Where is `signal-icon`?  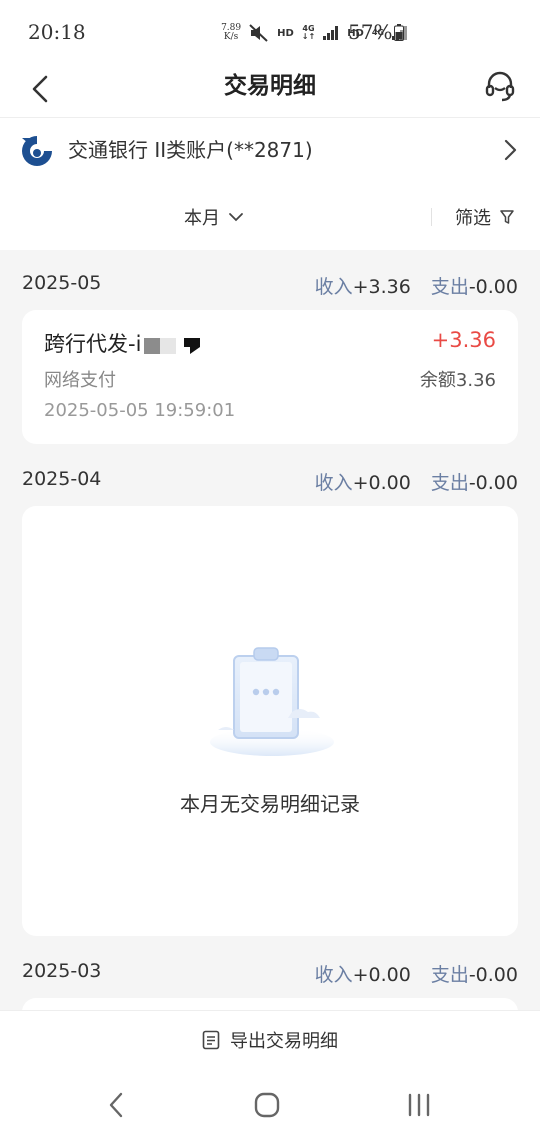
signal-icon is located at coordinates (331, 33).